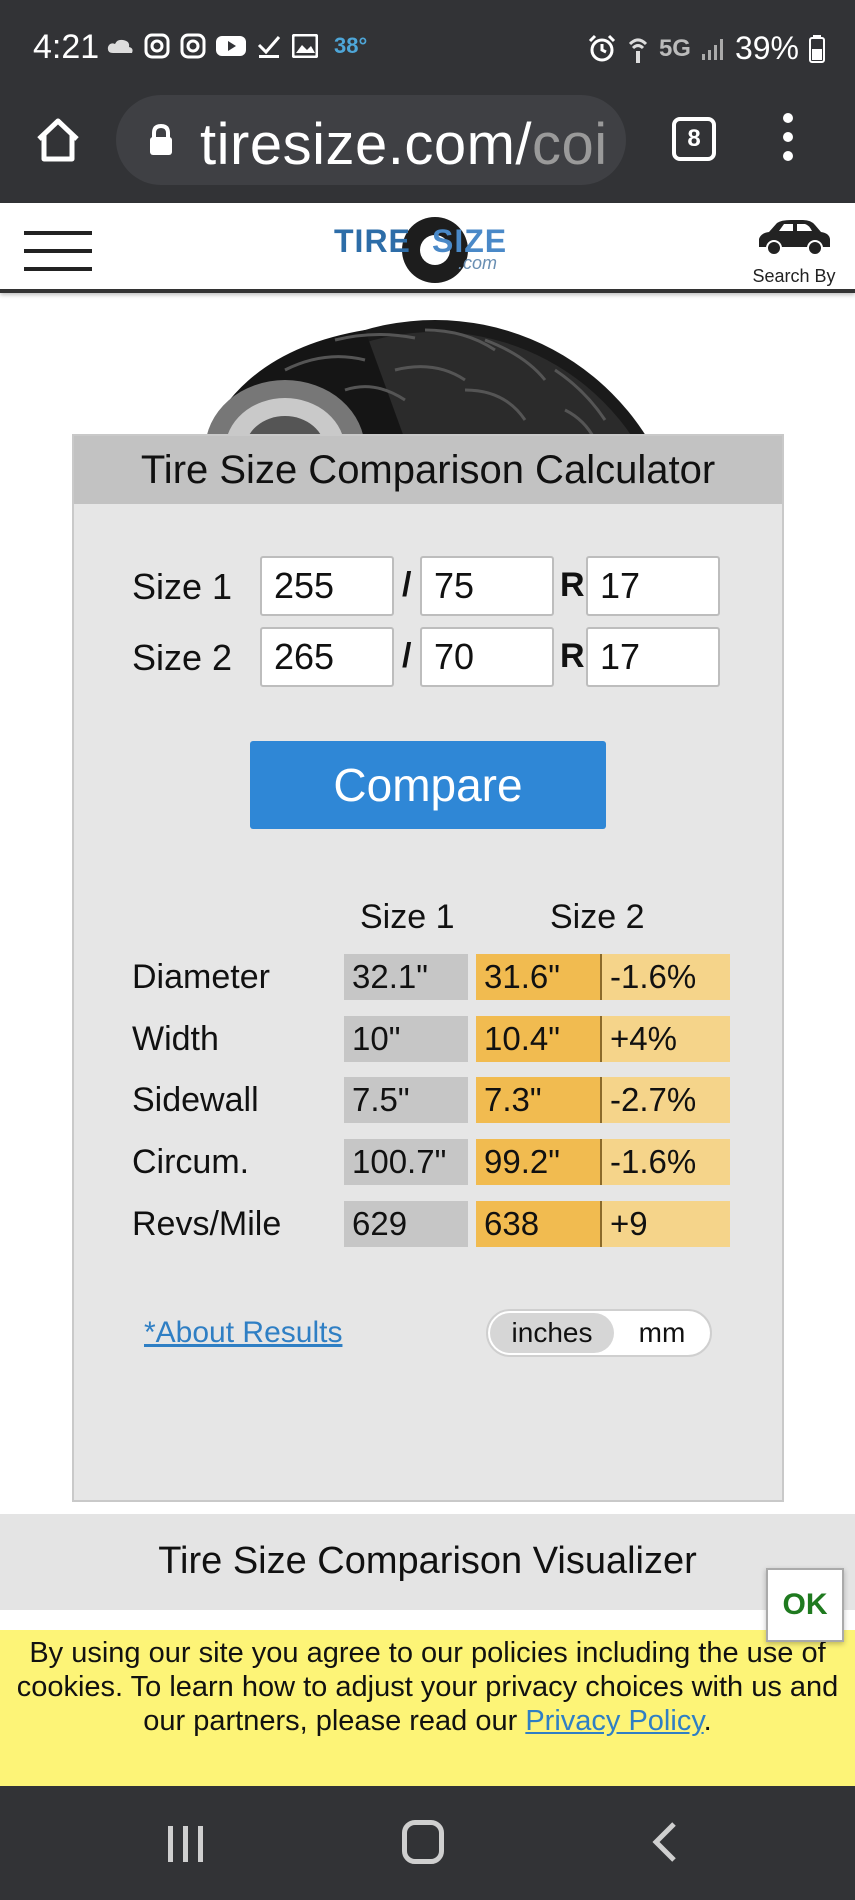 The width and height of the screenshot is (855, 1900). What do you see at coordinates (243, 1333) in the screenshot?
I see `about-results-link: *About Results` at bounding box center [243, 1333].